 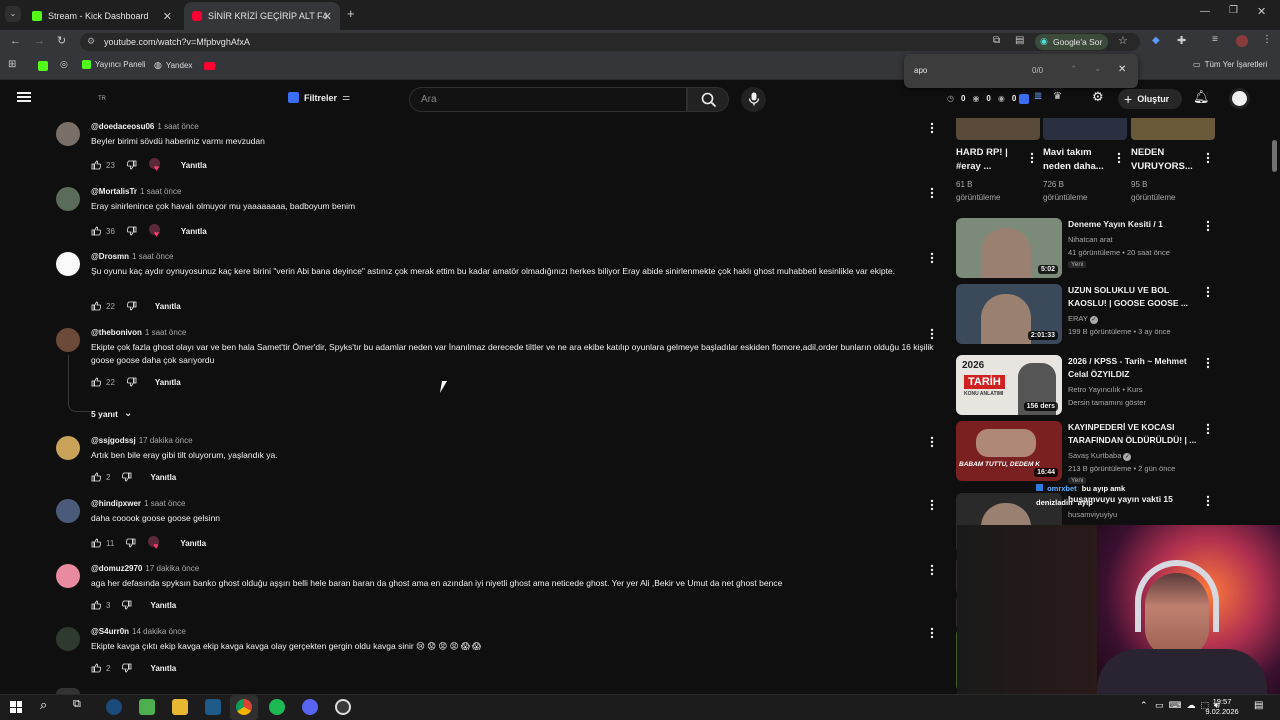 I want to click on profile-avatar, so click(x=1242, y=41).